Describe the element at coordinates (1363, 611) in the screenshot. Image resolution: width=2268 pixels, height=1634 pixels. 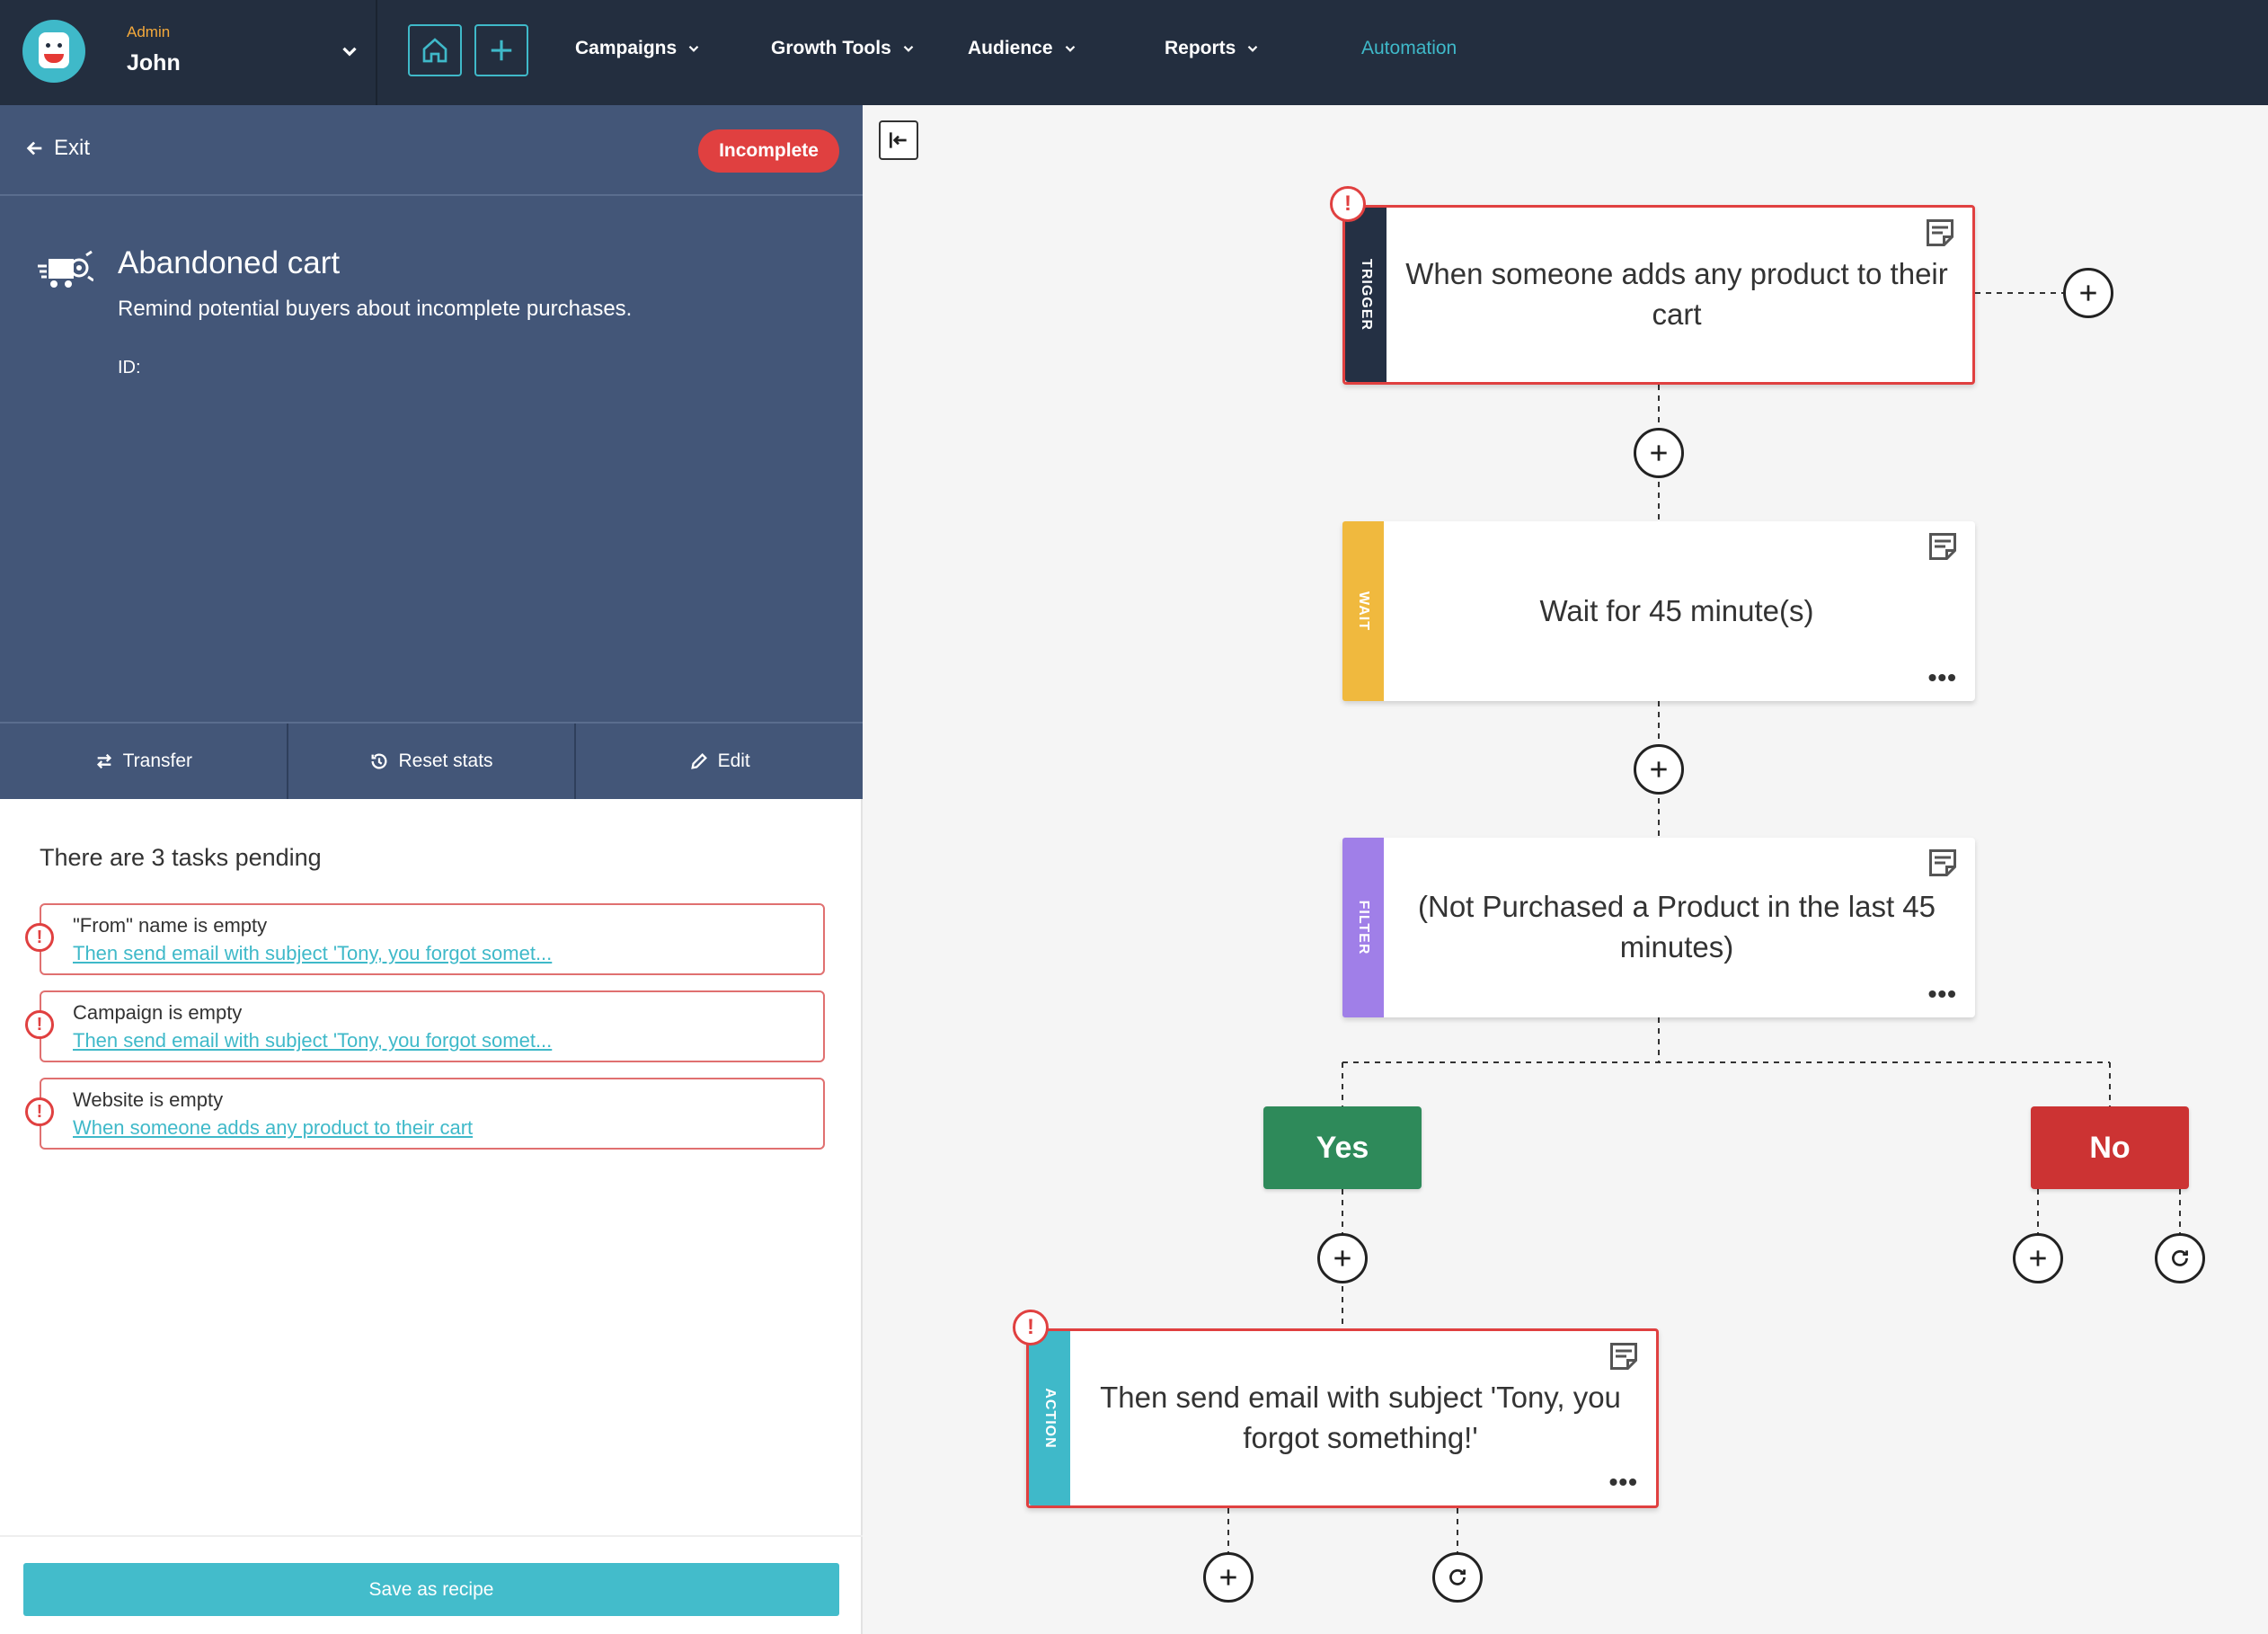
I see `node-type-strip: WAIT` at that location.